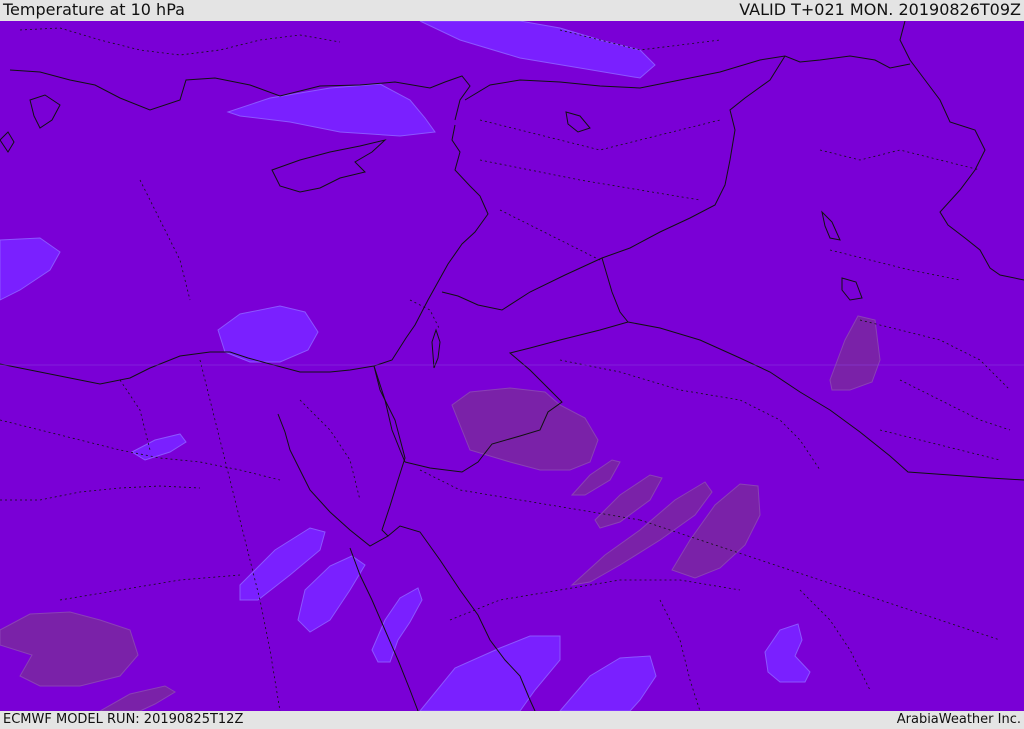  What do you see at coordinates (880, 9) in the screenshot?
I see `valid-time: VALID T+021 MON. 20190826T09Z` at bounding box center [880, 9].